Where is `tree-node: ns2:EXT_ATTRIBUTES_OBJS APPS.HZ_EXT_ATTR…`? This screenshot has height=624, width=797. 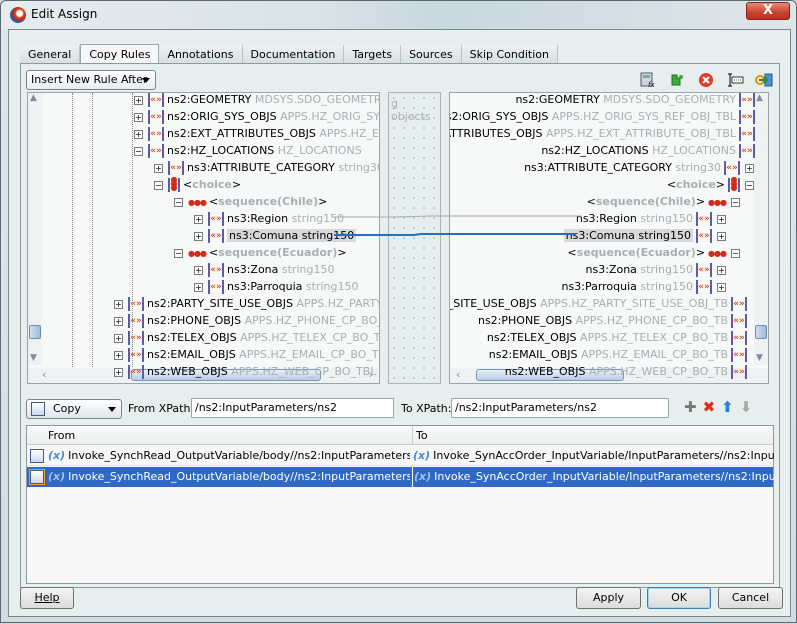
tree-node: ns2:EXT_ATTRIBUTES_OBJS APPS.HZ_EXT_ATTR… is located at coordinates (604, 133).